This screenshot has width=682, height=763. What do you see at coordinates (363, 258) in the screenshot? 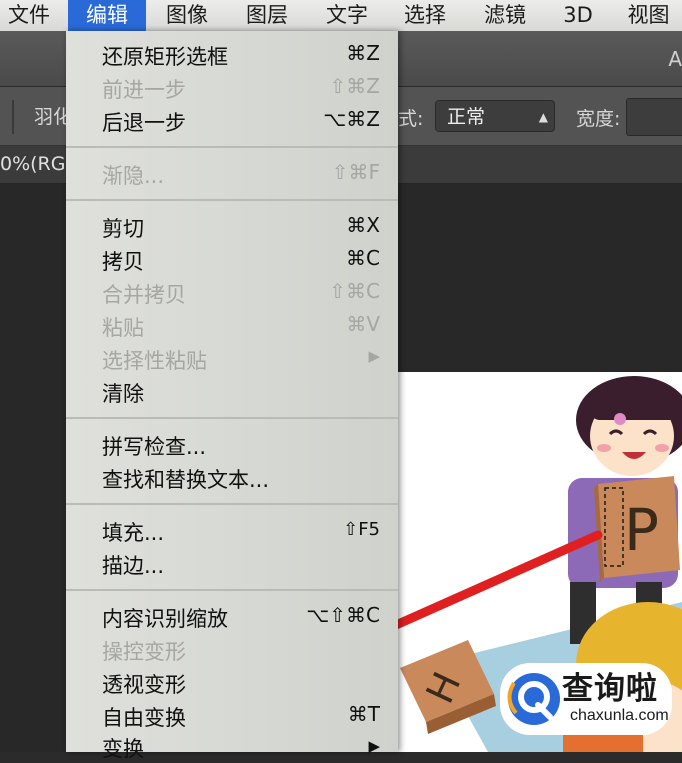
I see `menu-item-shortcut: ⌘C` at bounding box center [363, 258].